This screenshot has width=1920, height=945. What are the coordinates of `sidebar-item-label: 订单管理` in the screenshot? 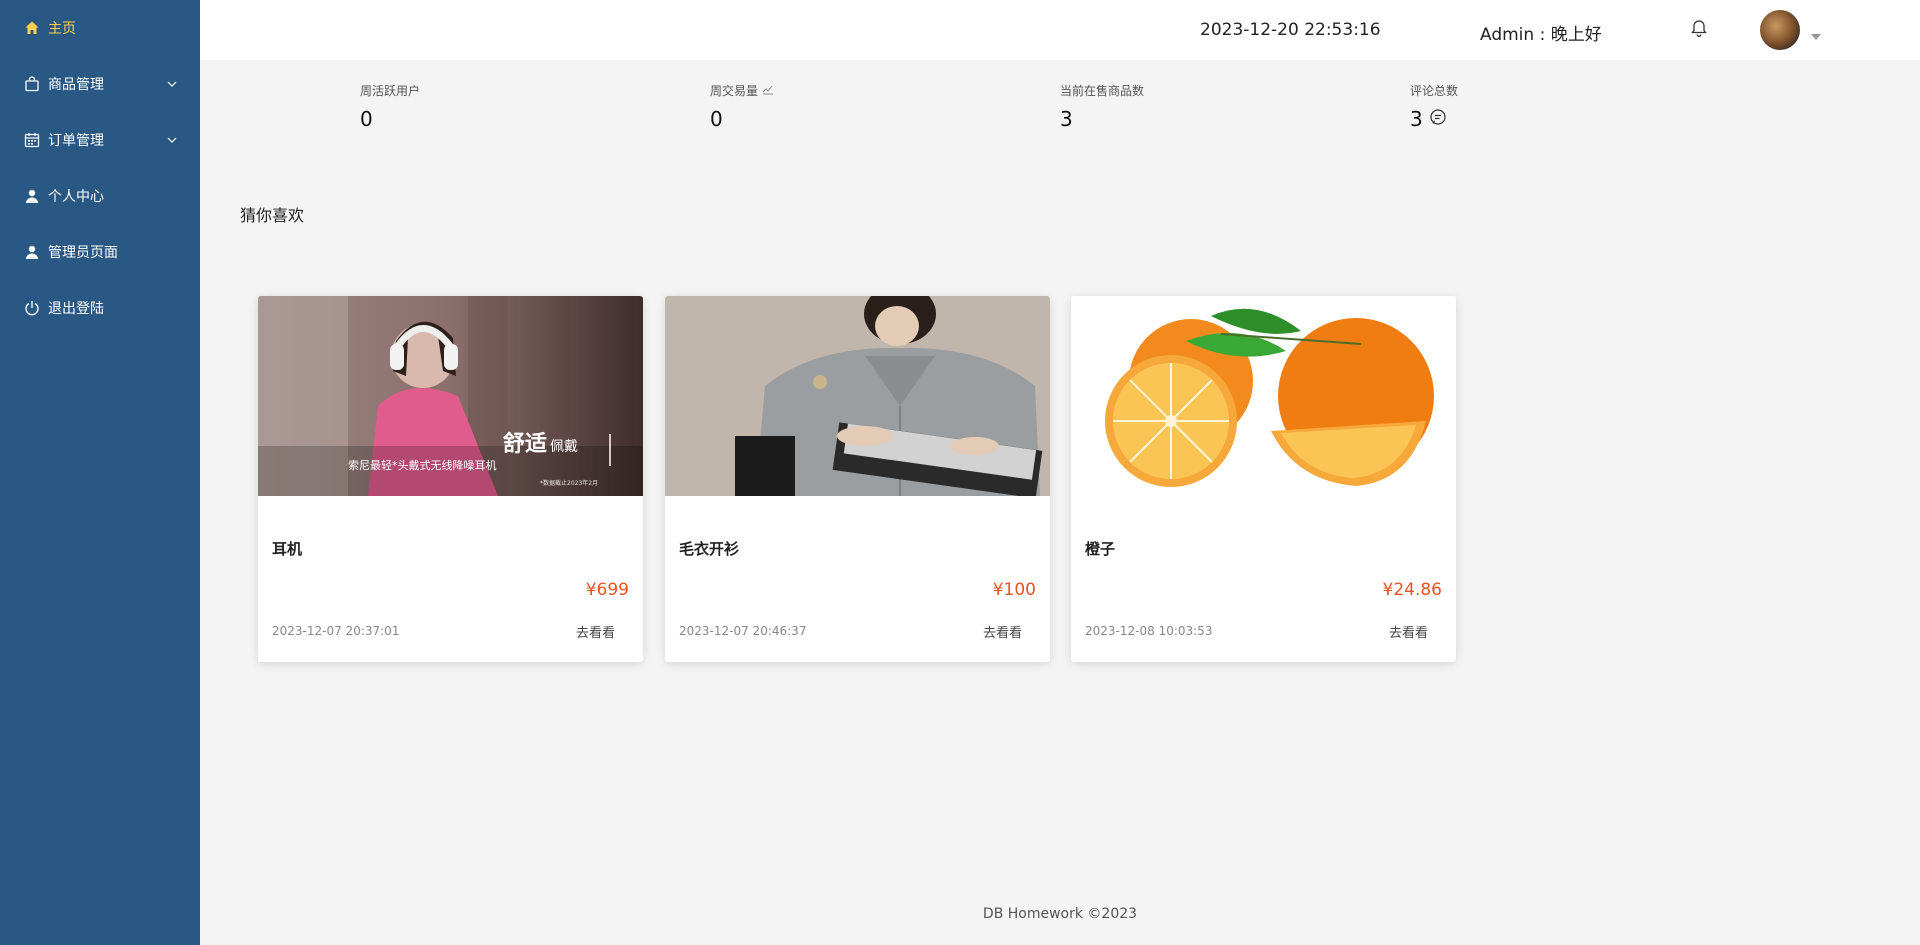 It's located at (76, 141).